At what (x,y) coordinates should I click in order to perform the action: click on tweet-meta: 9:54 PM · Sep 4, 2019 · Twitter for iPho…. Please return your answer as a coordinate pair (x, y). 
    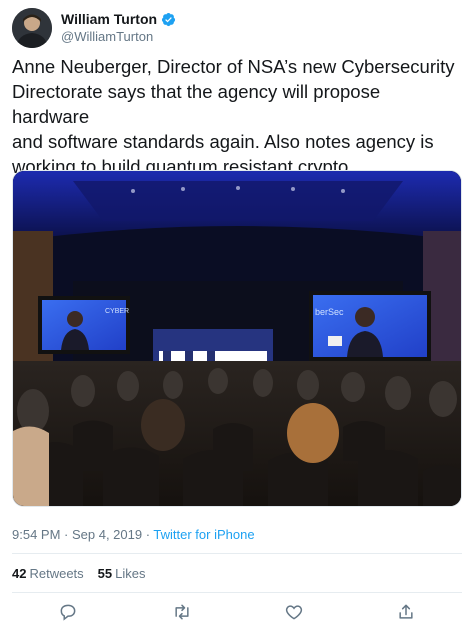
    Looking at the image, I should click on (133, 534).